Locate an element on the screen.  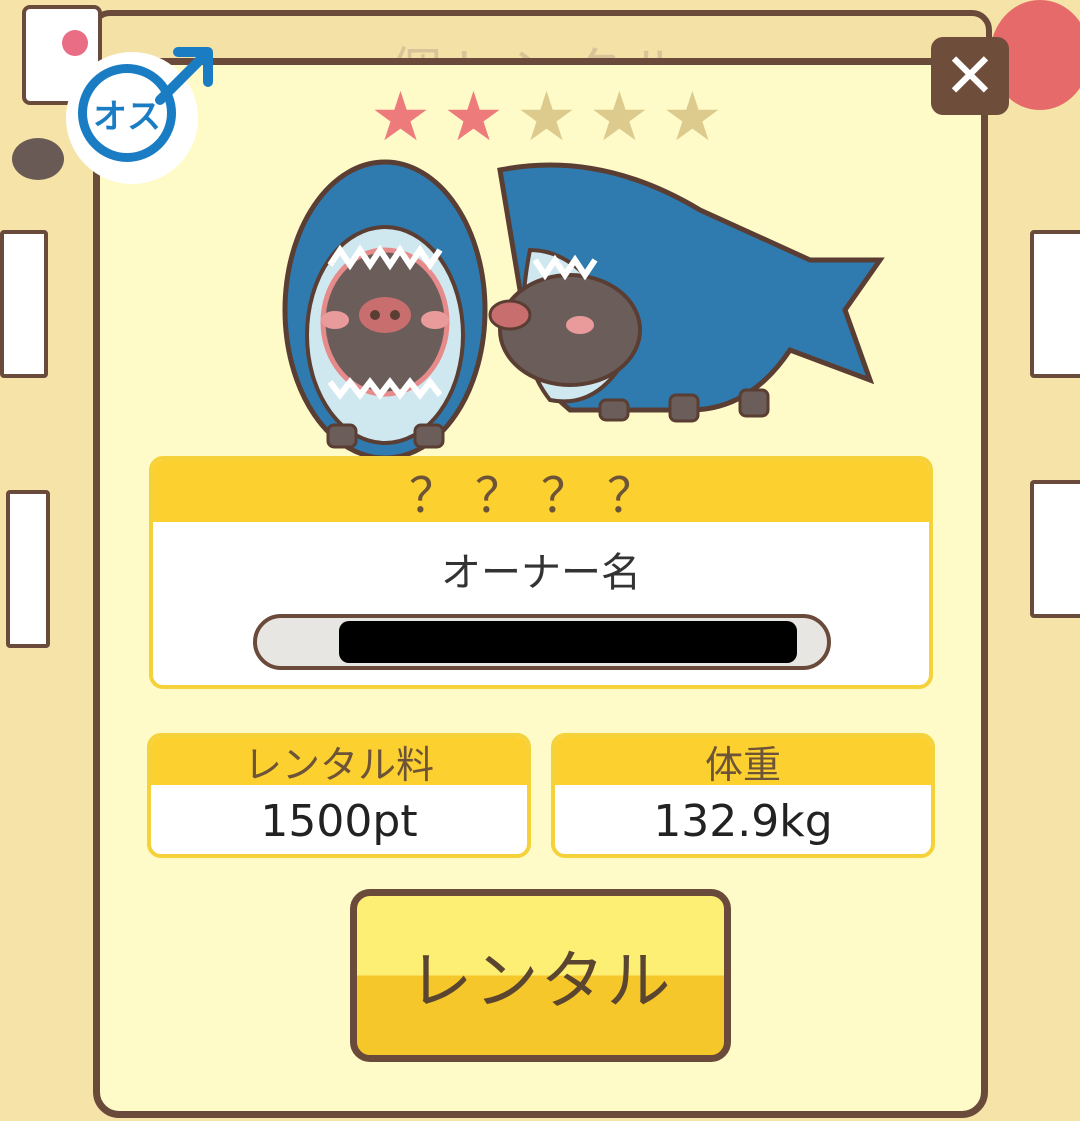
pet-artwork is located at coordinates (583, 309).